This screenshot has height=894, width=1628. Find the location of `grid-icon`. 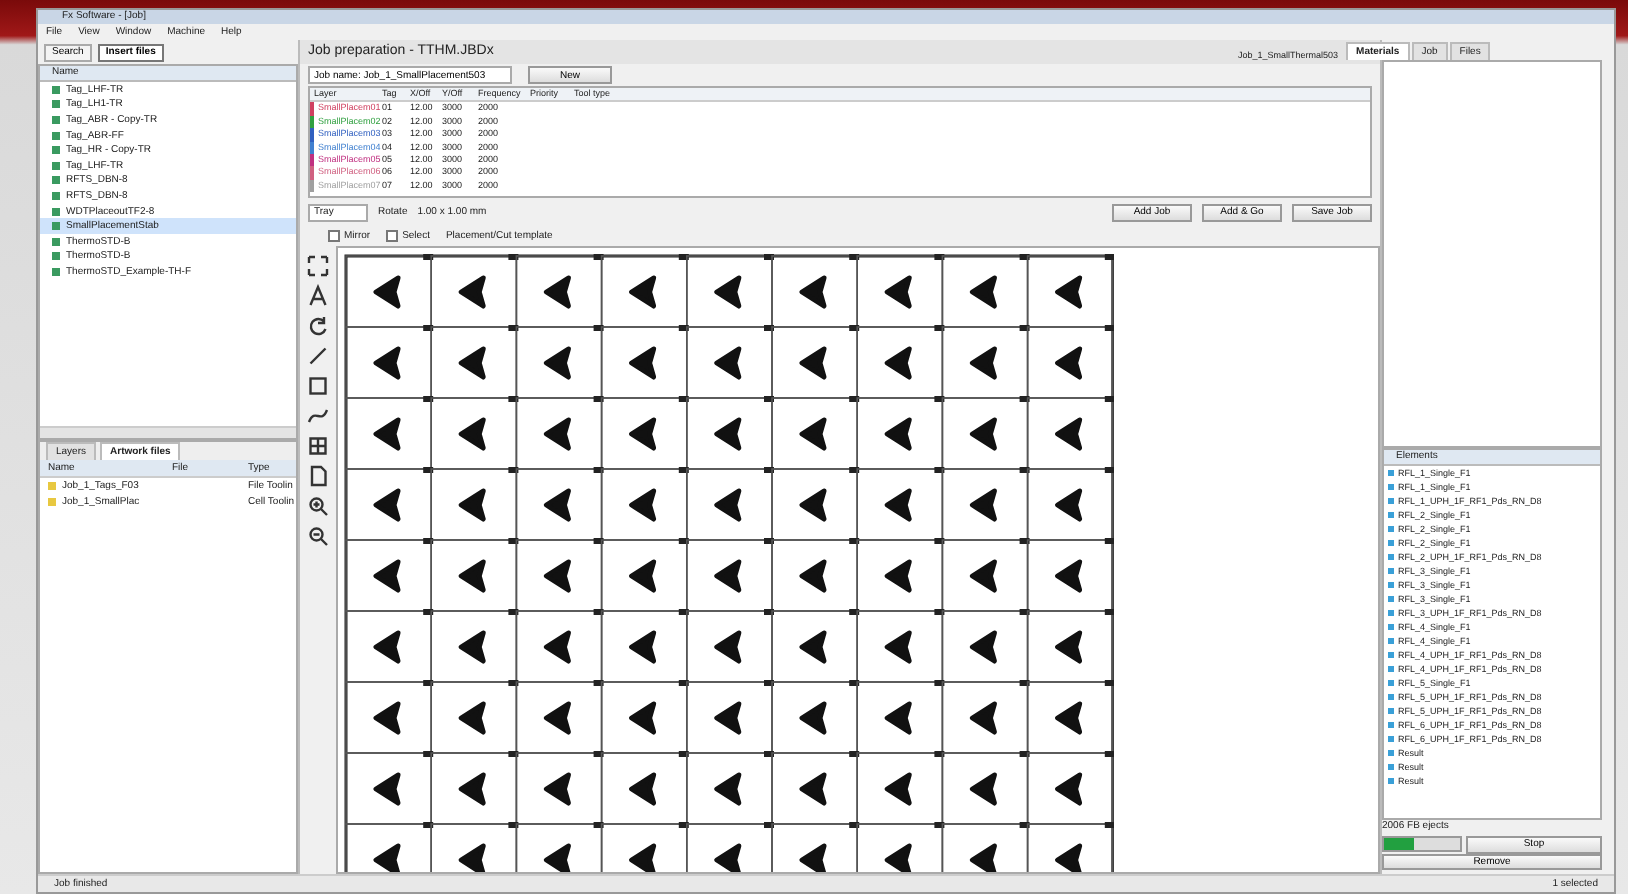

grid-icon is located at coordinates (318, 446).